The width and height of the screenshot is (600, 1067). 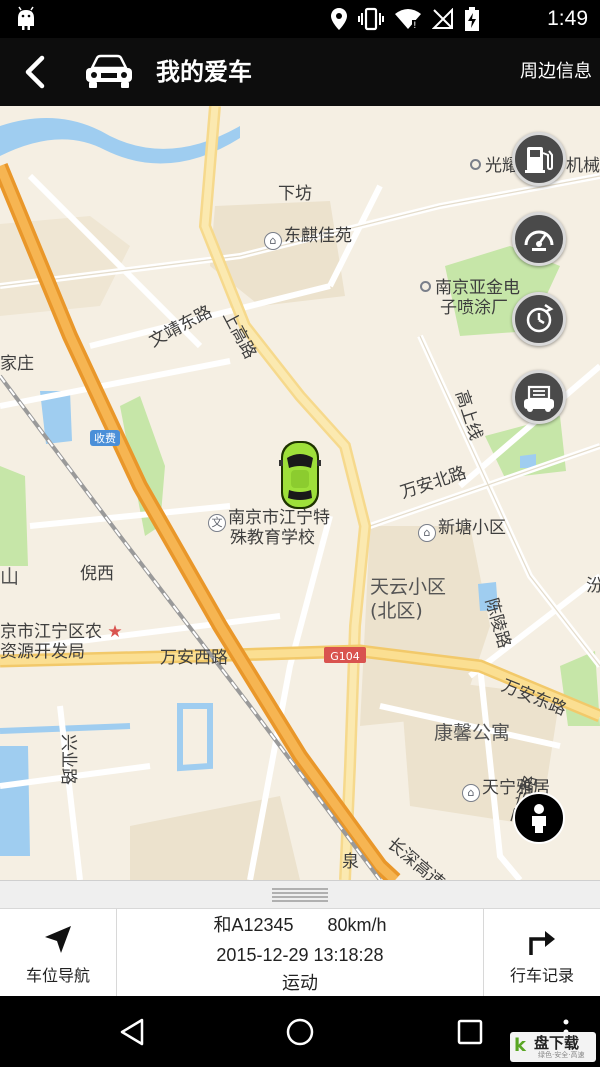 What do you see at coordinates (339, 19) in the screenshot?
I see `location-icon` at bounding box center [339, 19].